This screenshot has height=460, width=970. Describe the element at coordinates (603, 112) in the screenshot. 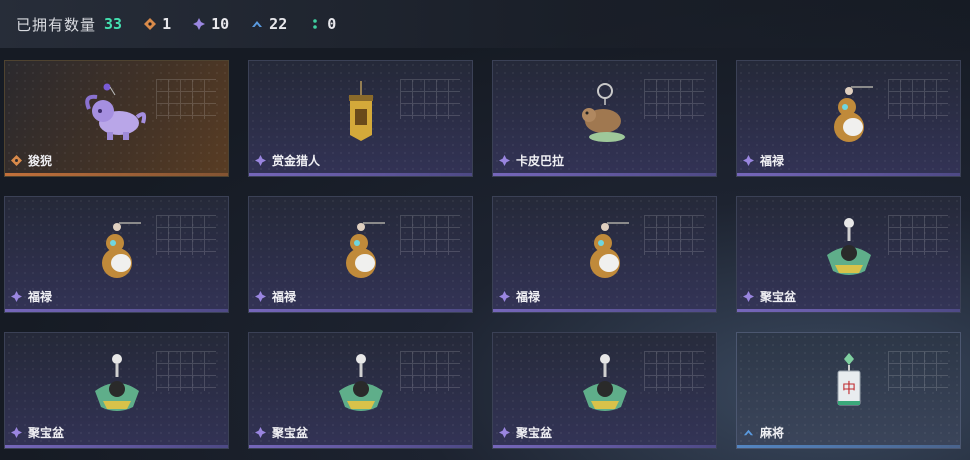

I see `capybara-charm-icon` at that location.